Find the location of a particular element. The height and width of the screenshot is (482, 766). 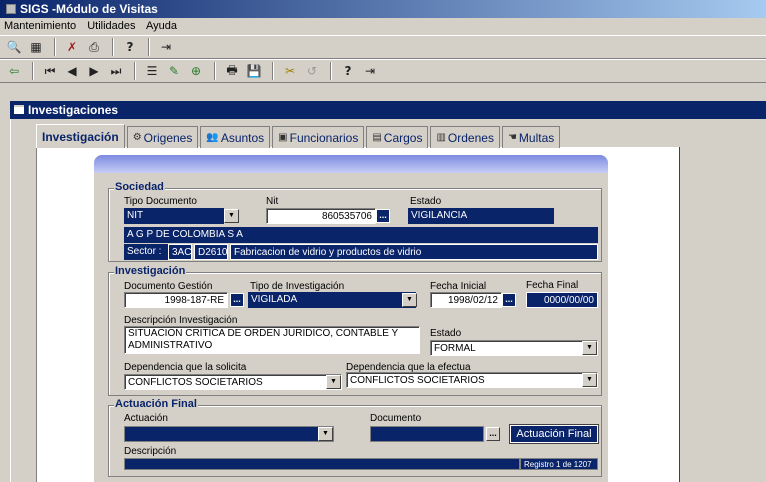

menu-ayuda: Ayuda is located at coordinates (161, 26).